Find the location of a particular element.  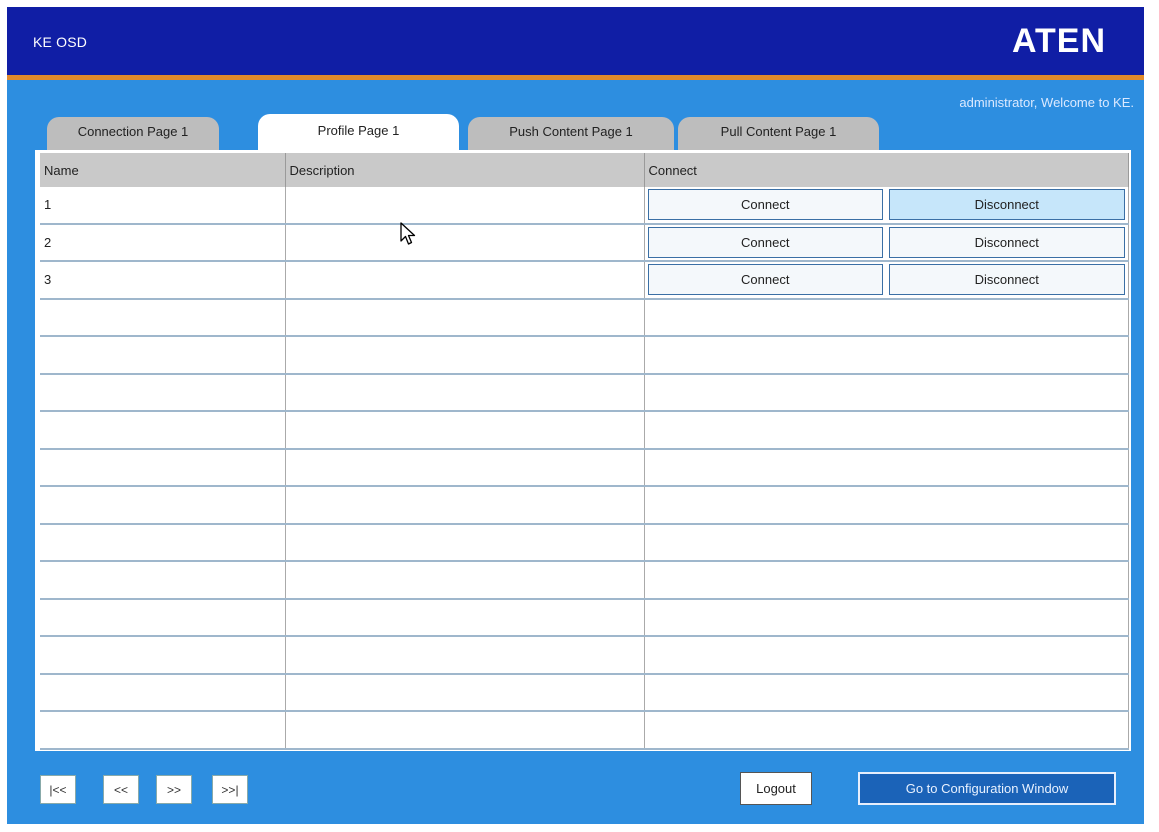

tab-label: Pull Content Page 1 is located at coordinates (778, 131).